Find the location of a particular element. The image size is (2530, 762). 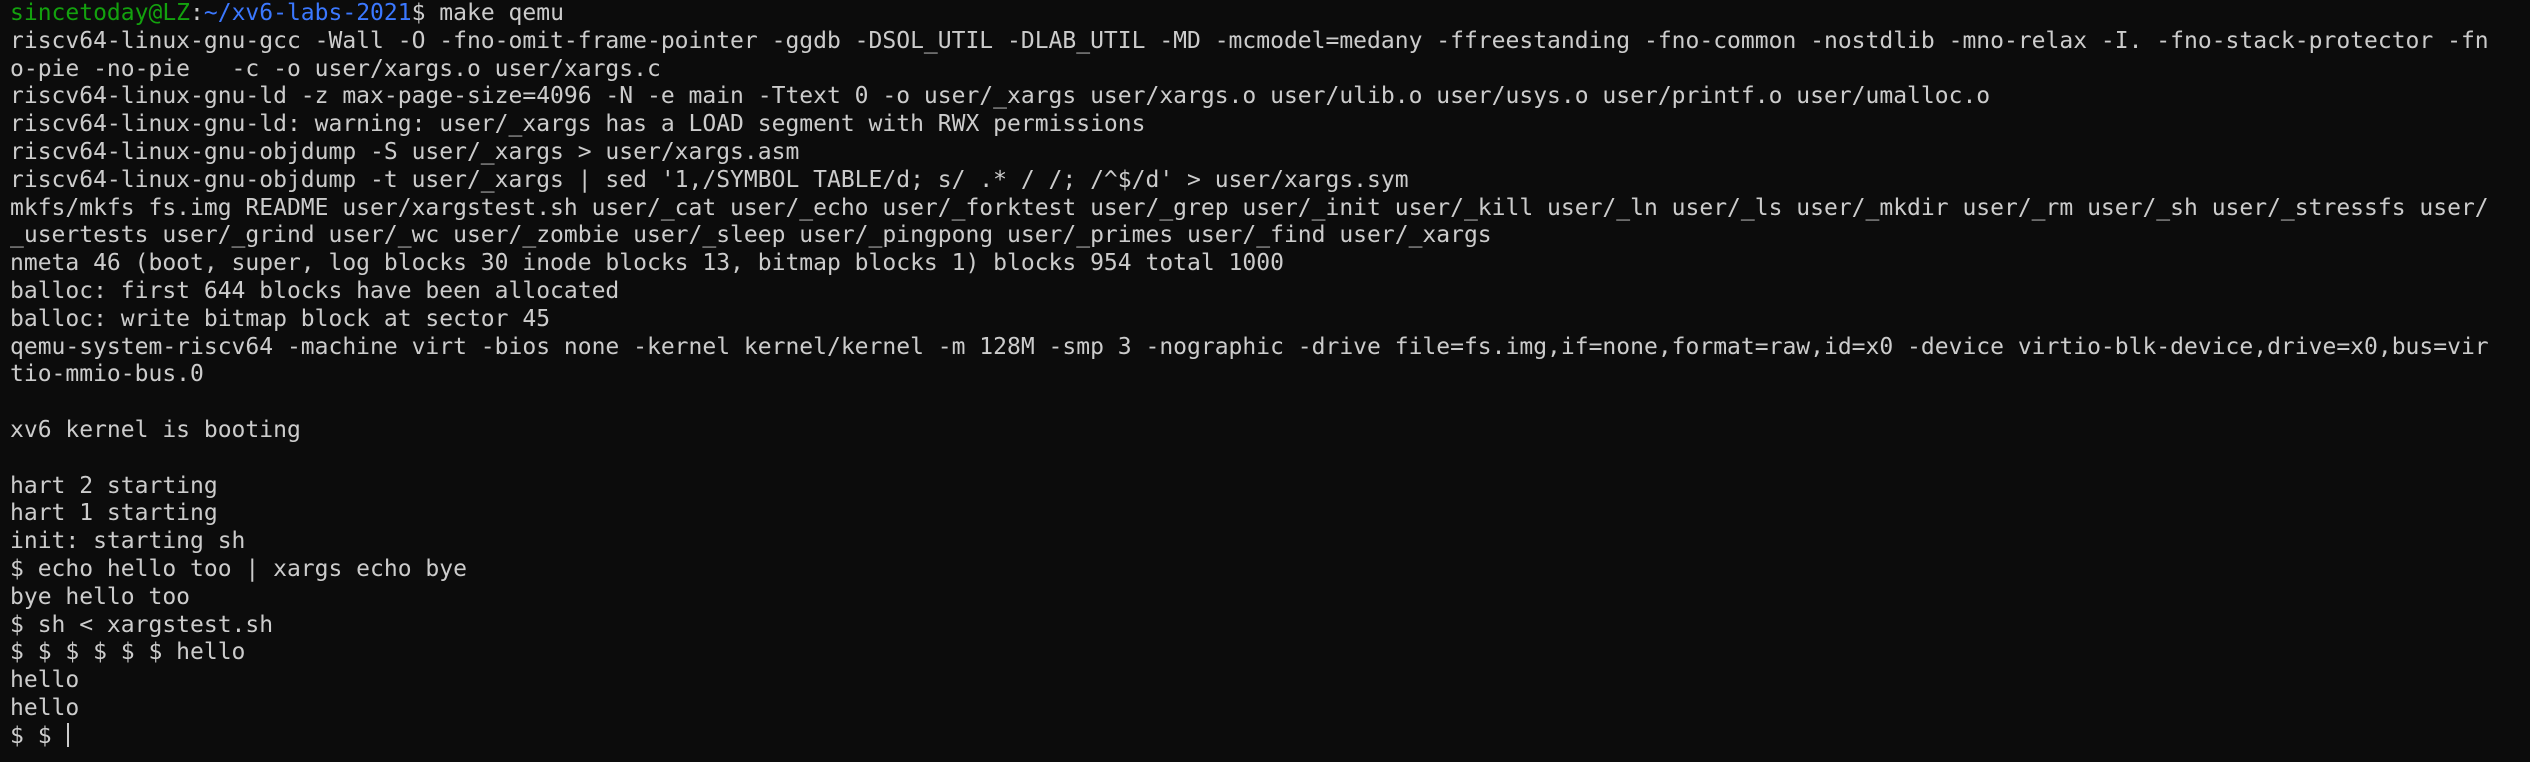

output-line: xv6 kernel is booting is located at coordinates (155, 429).